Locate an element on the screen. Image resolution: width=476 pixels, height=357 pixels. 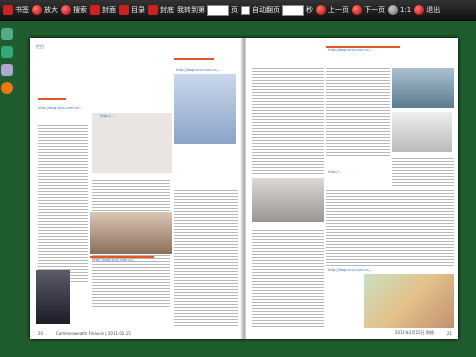
bookmark-button: 书签 is located at coordinates (16, 10).